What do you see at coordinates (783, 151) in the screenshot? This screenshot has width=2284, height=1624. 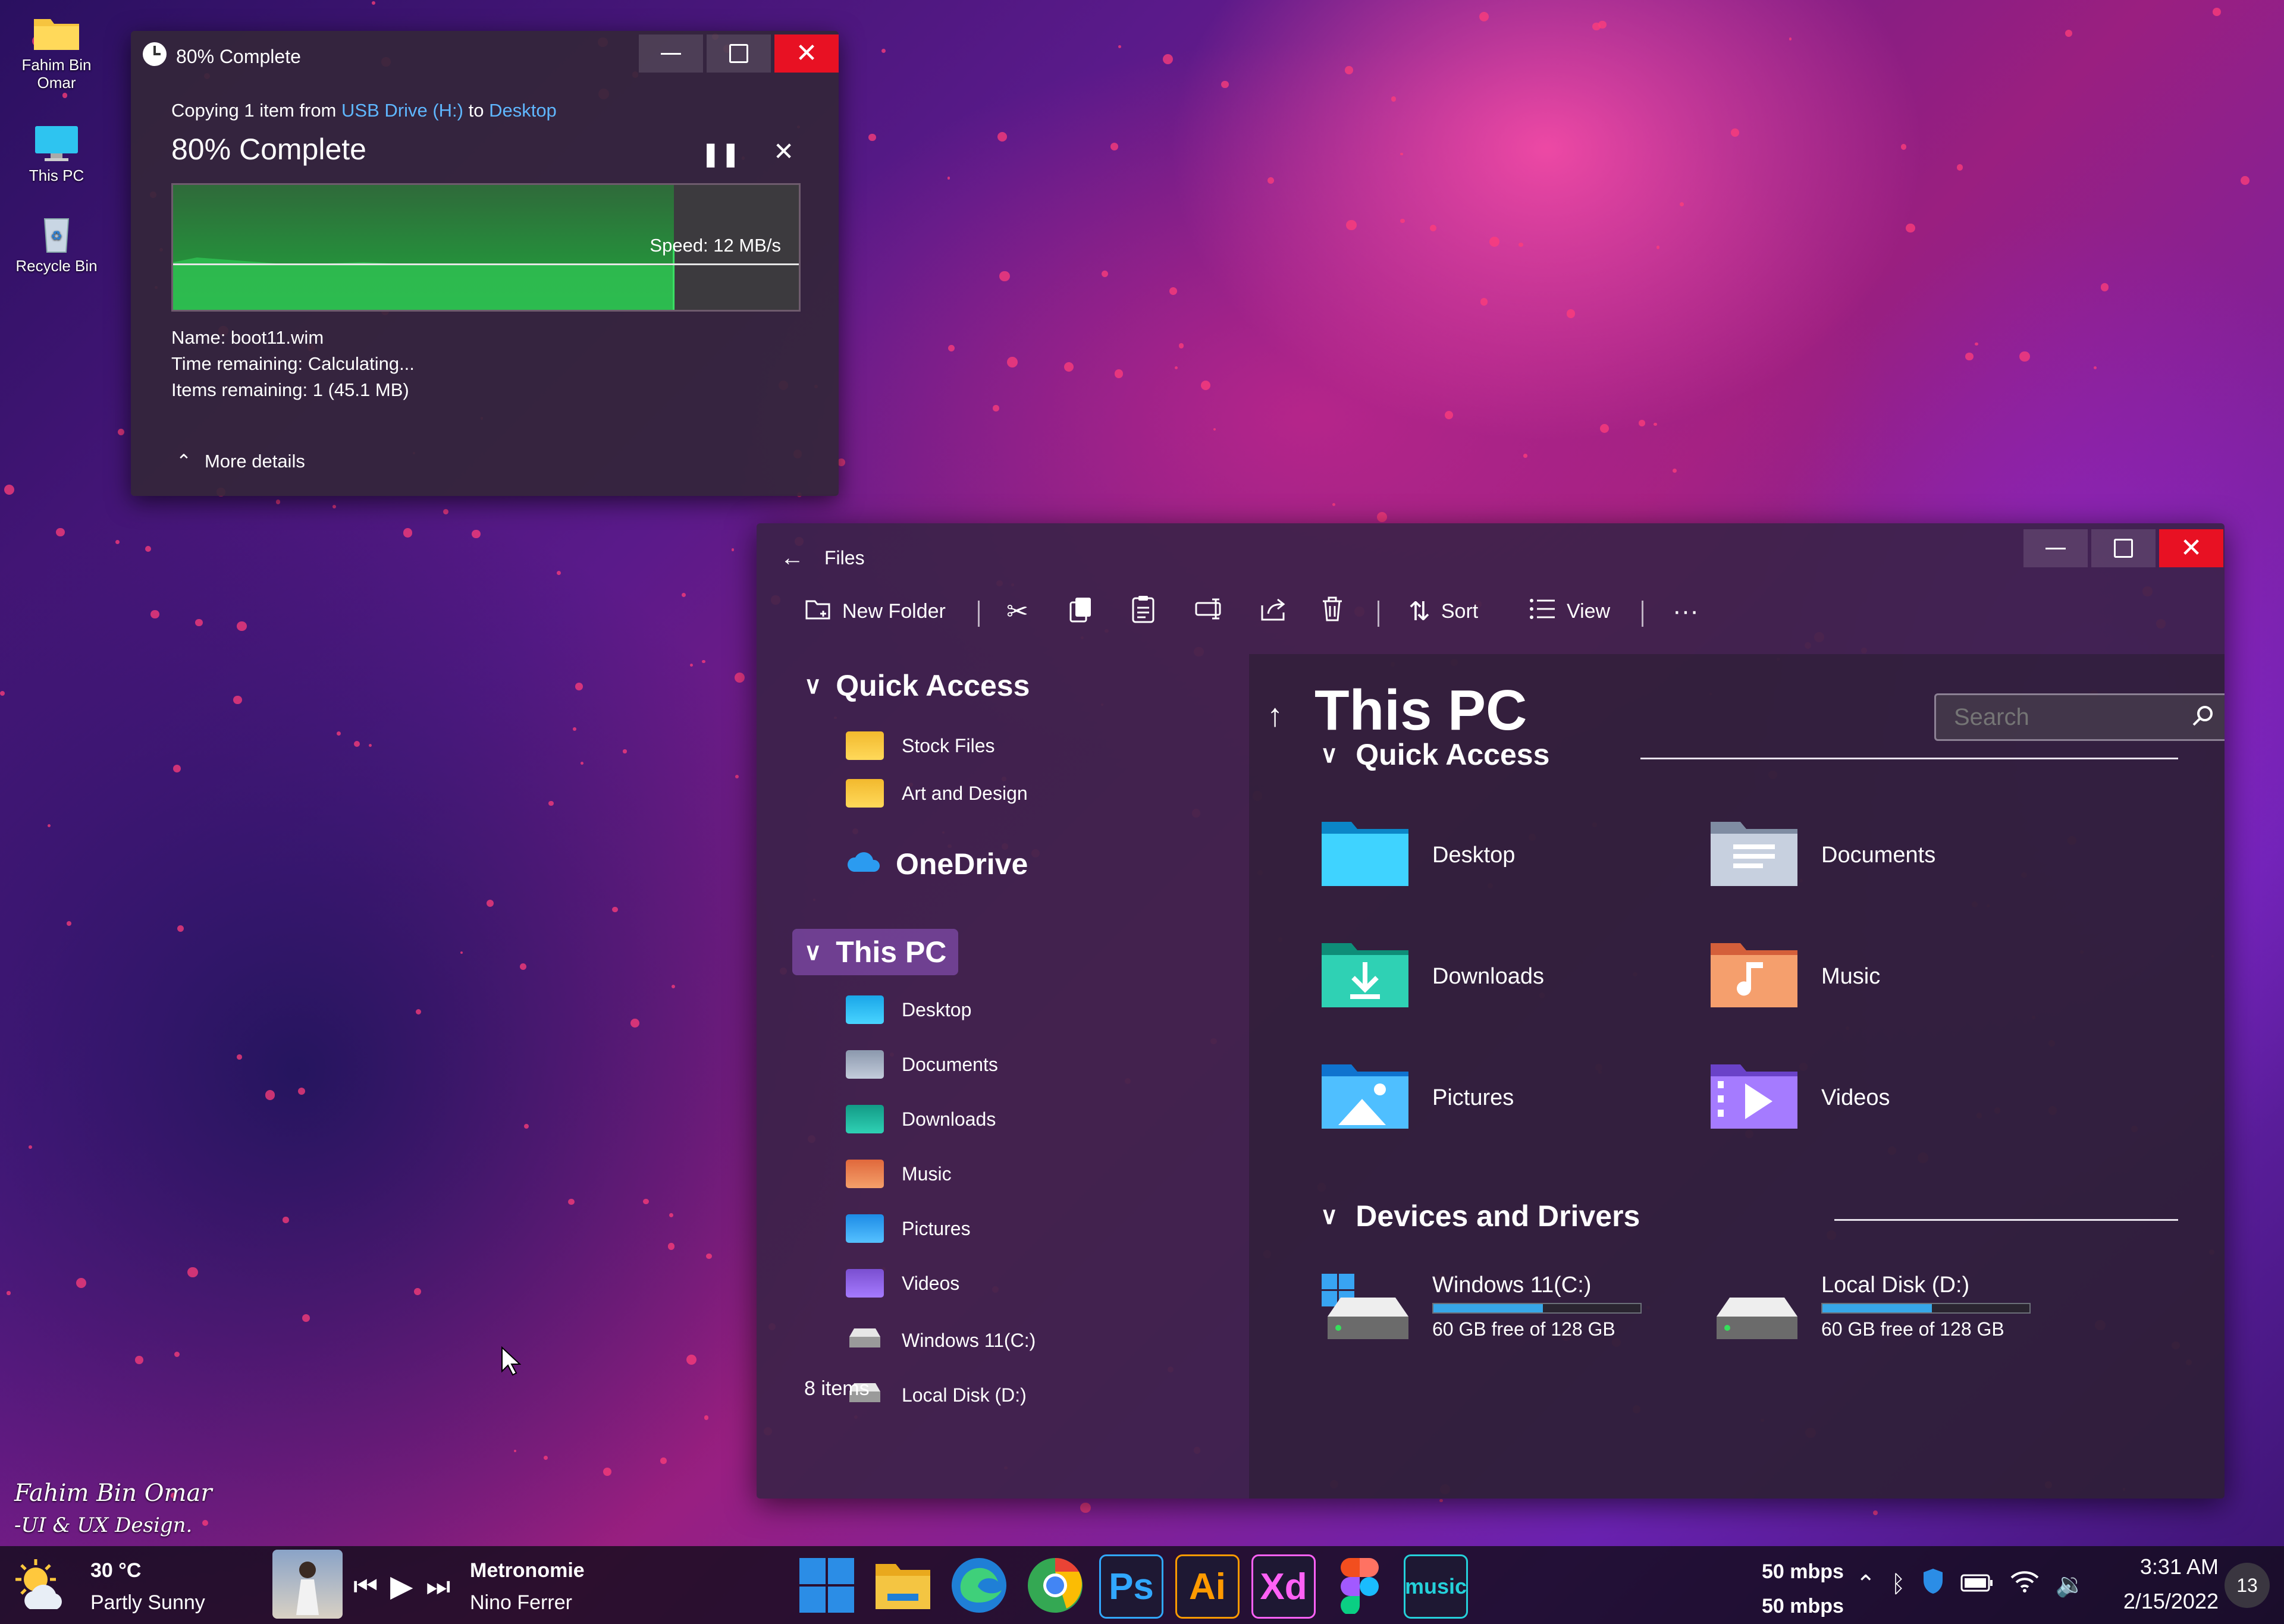 I see `cancel-copy-button: ✕` at bounding box center [783, 151].